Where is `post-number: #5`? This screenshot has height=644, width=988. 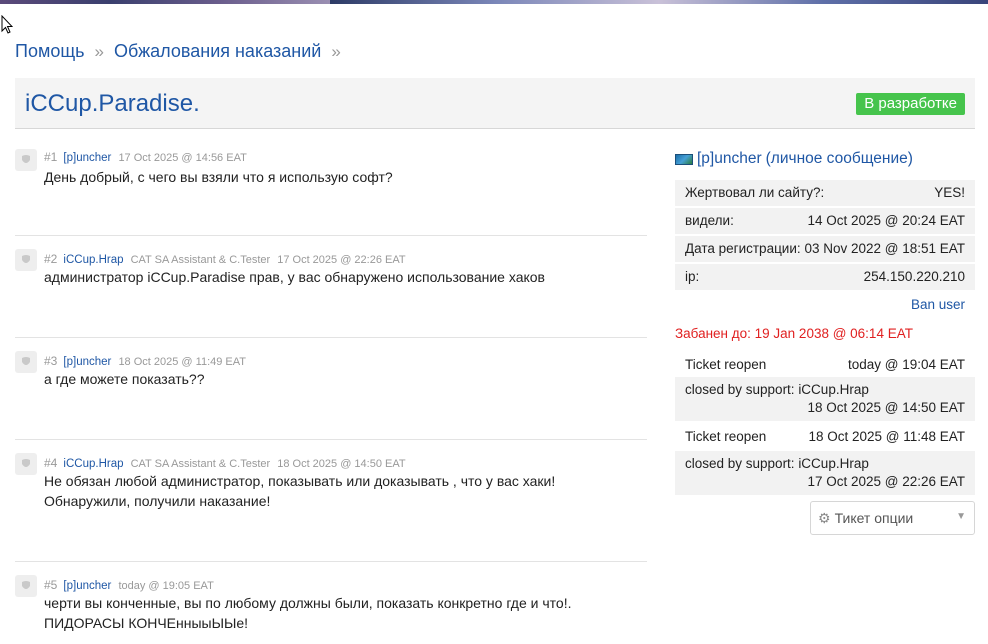
post-number: #5 is located at coordinates (51, 585).